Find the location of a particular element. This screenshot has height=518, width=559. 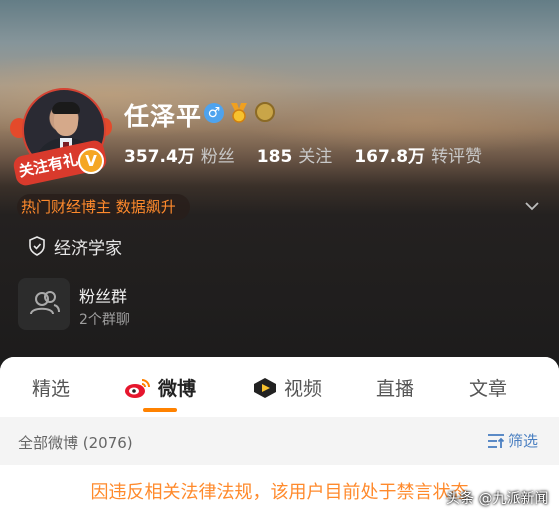

group-icon is located at coordinates (45, 303).